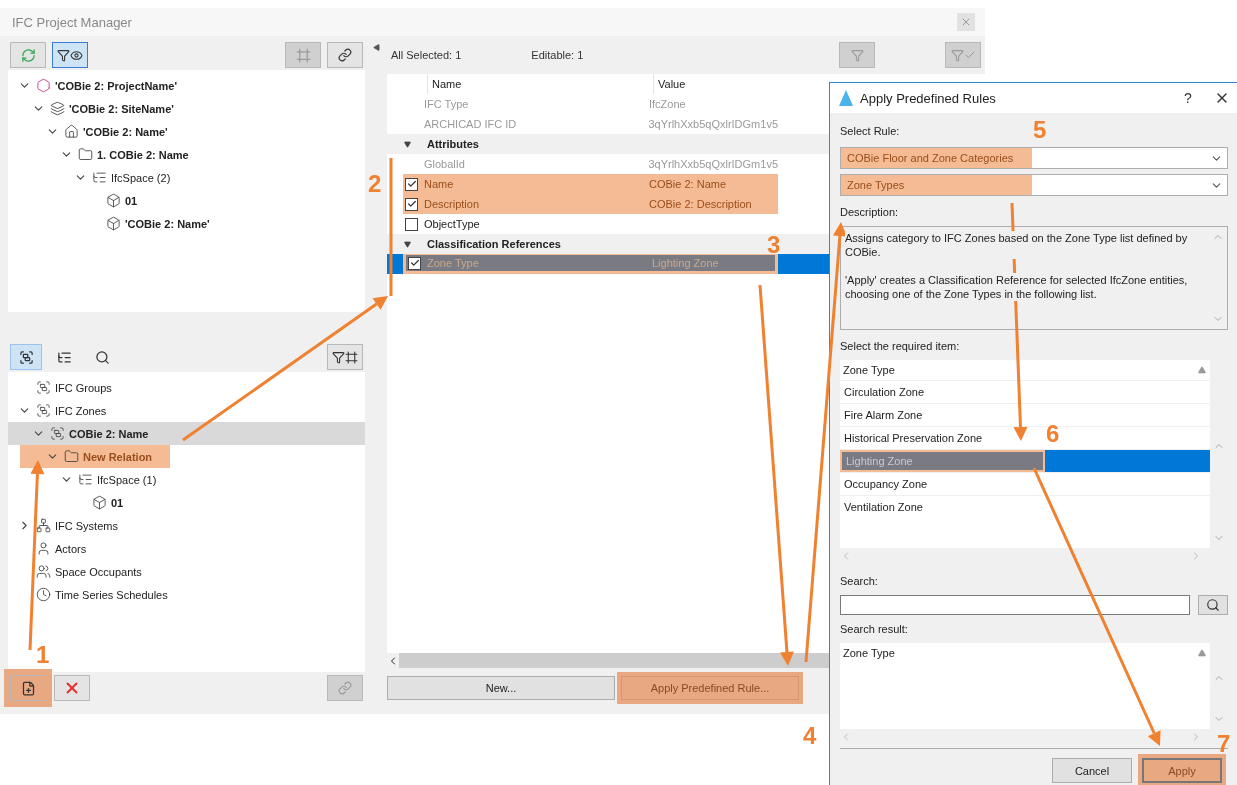 The width and height of the screenshot is (1237, 785). Describe the element at coordinates (685, 263) in the screenshot. I see `property-value: Lighting Zone` at that location.